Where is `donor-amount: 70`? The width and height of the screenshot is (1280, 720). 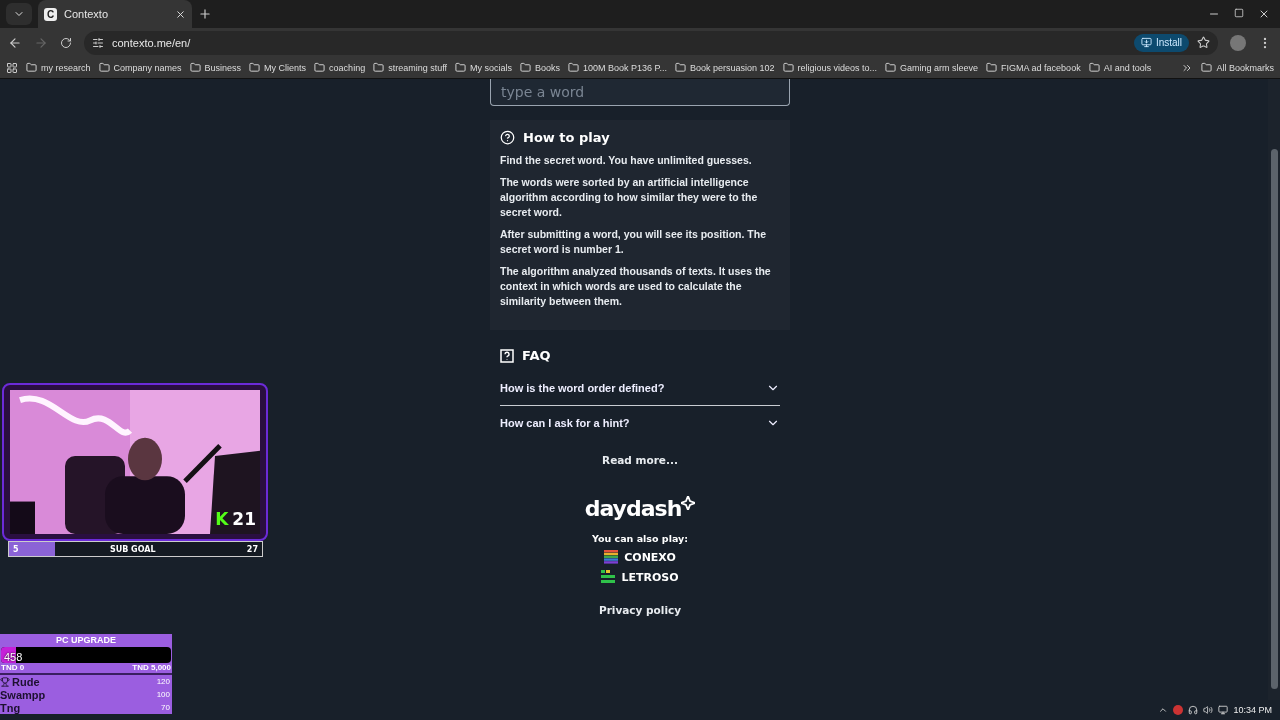 donor-amount: 70 is located at coordinates (166, 707).